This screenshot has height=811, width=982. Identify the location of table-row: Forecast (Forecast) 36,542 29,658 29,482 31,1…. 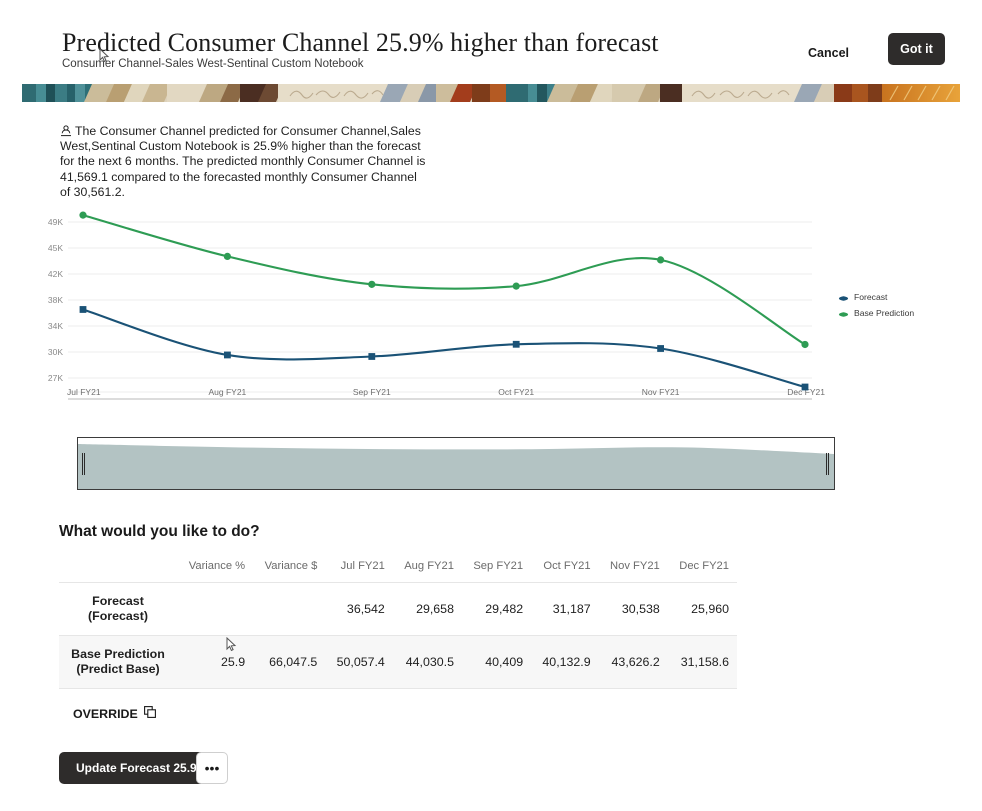
(398, 609).